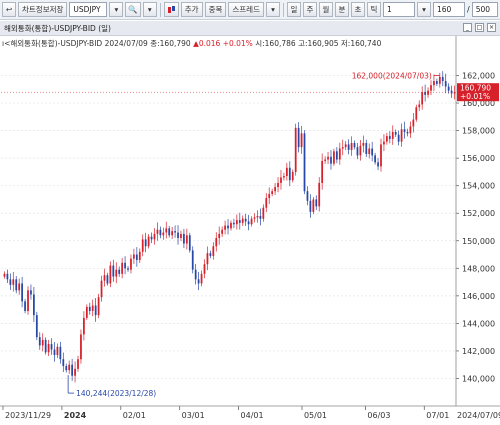 The image size is (500, 425). What do you see at coordinates (207, 43) in the screenshot?
I see `legend-change: ▲0.016` at bounding box center [207, 43].